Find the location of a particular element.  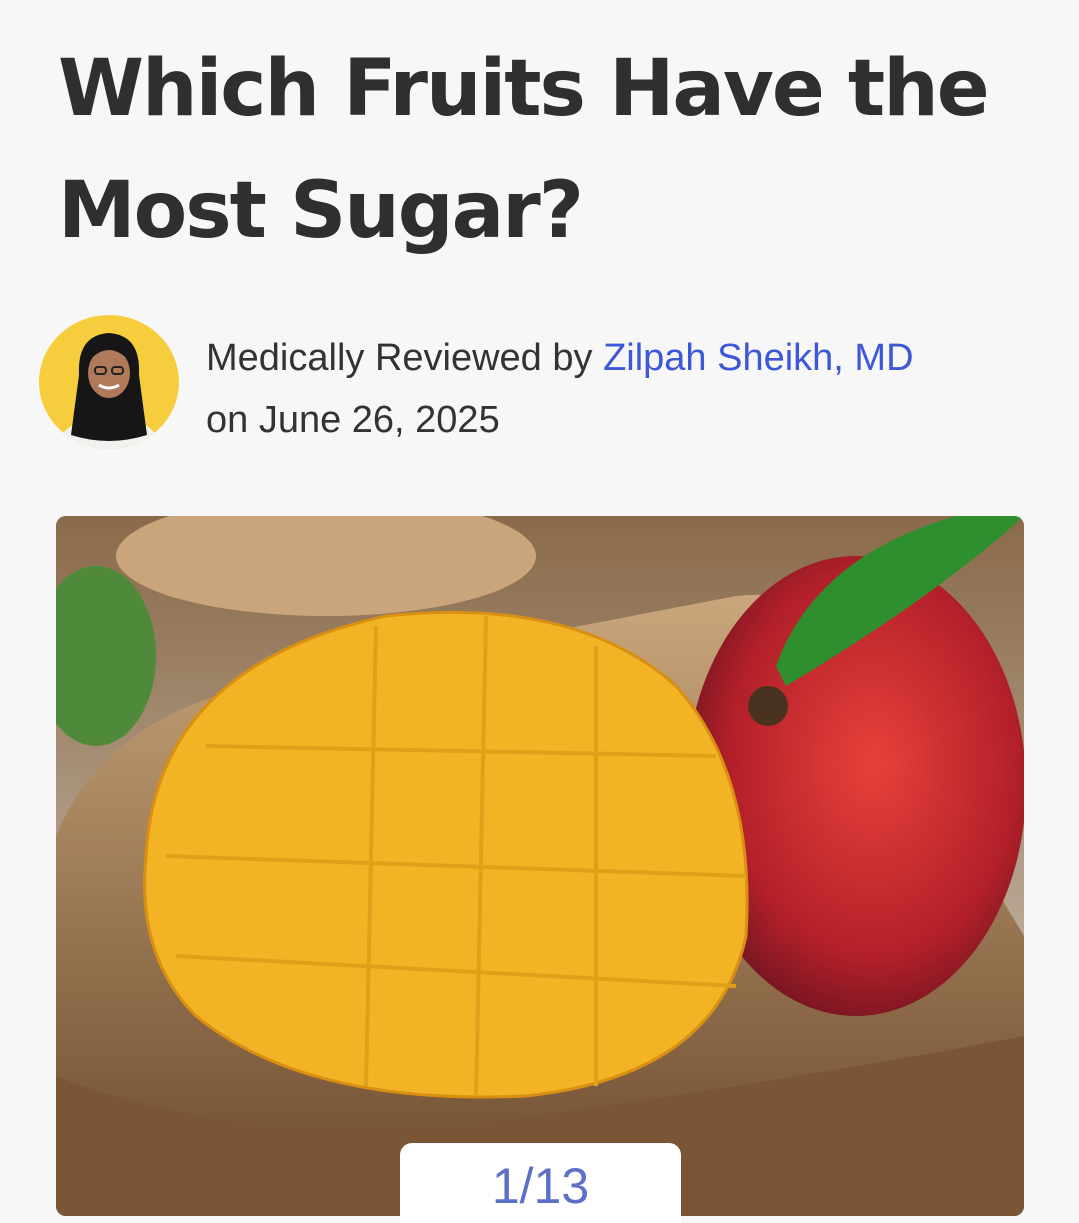

reviewer-link: Zilpah Sheikh, MD is located at coordinates (758, 358).